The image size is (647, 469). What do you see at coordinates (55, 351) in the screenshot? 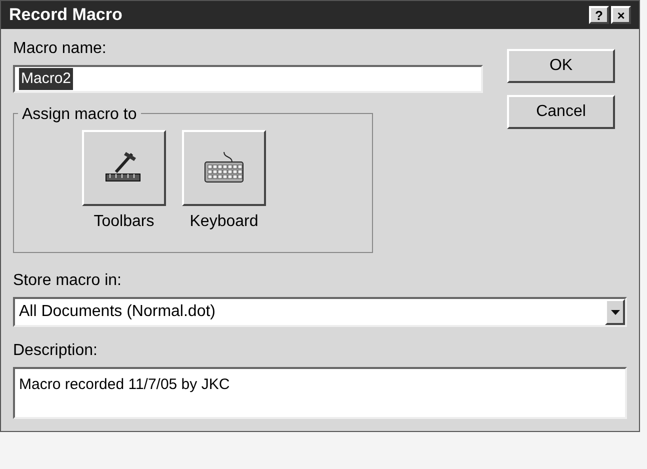
I see `field-label: Description:` at bounding box center [55, 351].